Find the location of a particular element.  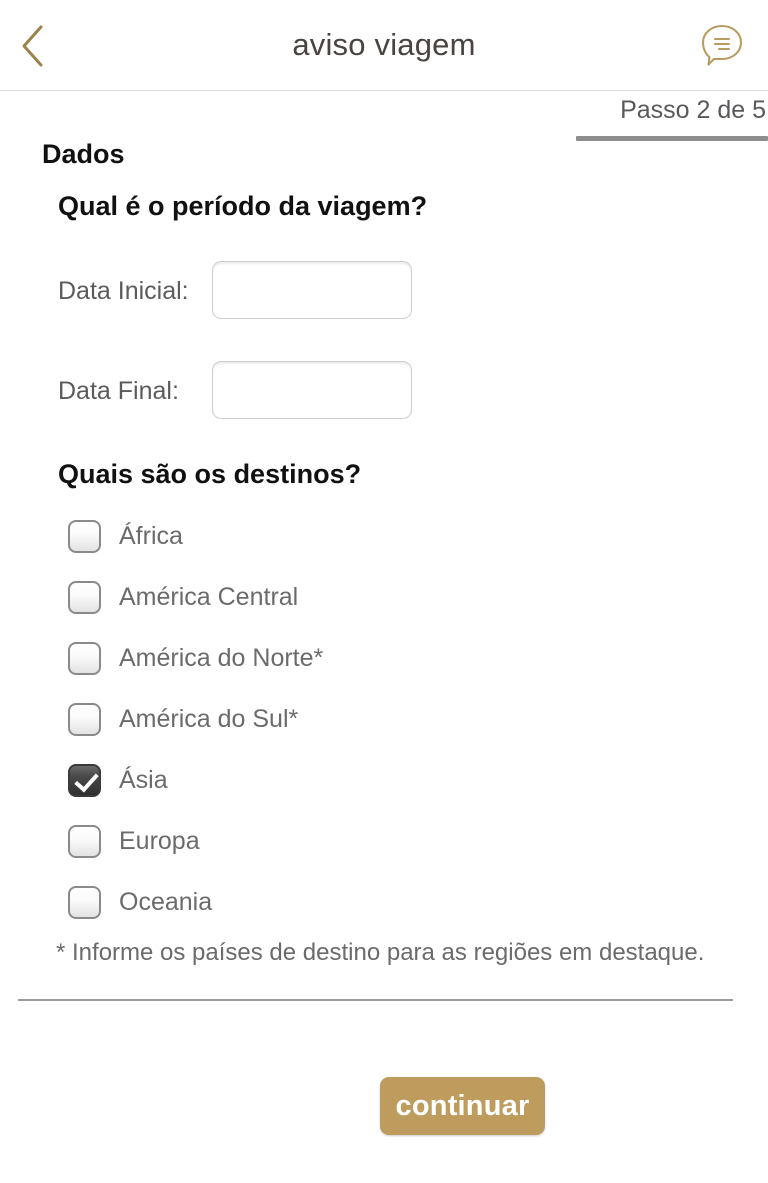

page-title: aviso viagem is located at coordinates (384, 44).